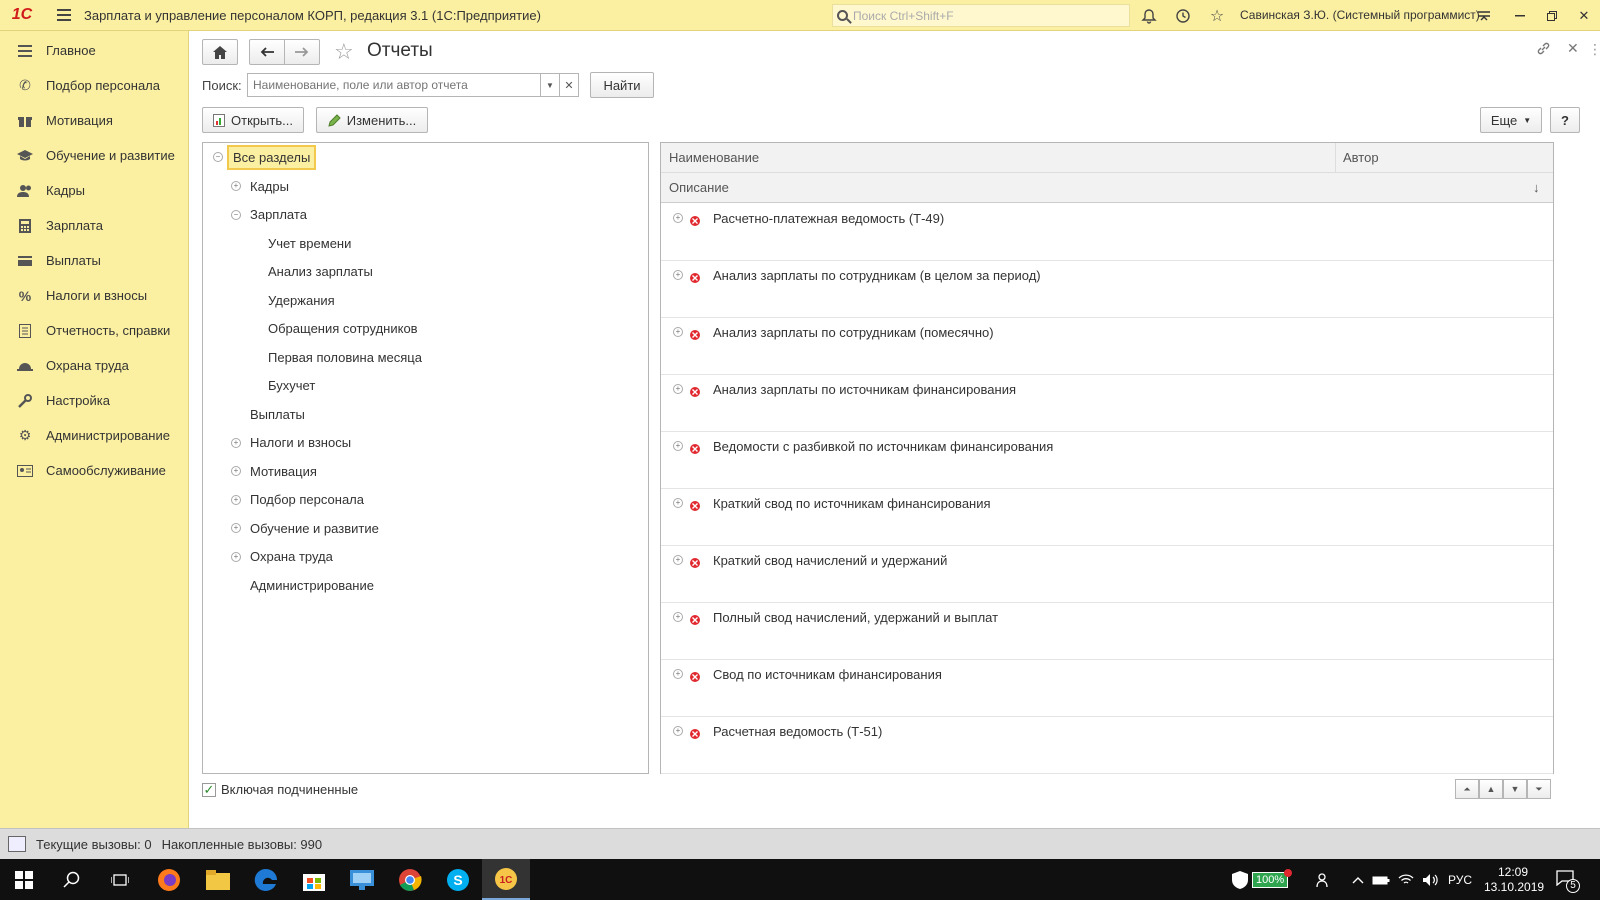 The height and width of the screenshot is (900, 1600). What do you see at coordinates (1107, 232) in the screenshot?
I see `table-row: + Расчетно-платежная ведомость (Т-49)` at bounding box center [1107, 232].